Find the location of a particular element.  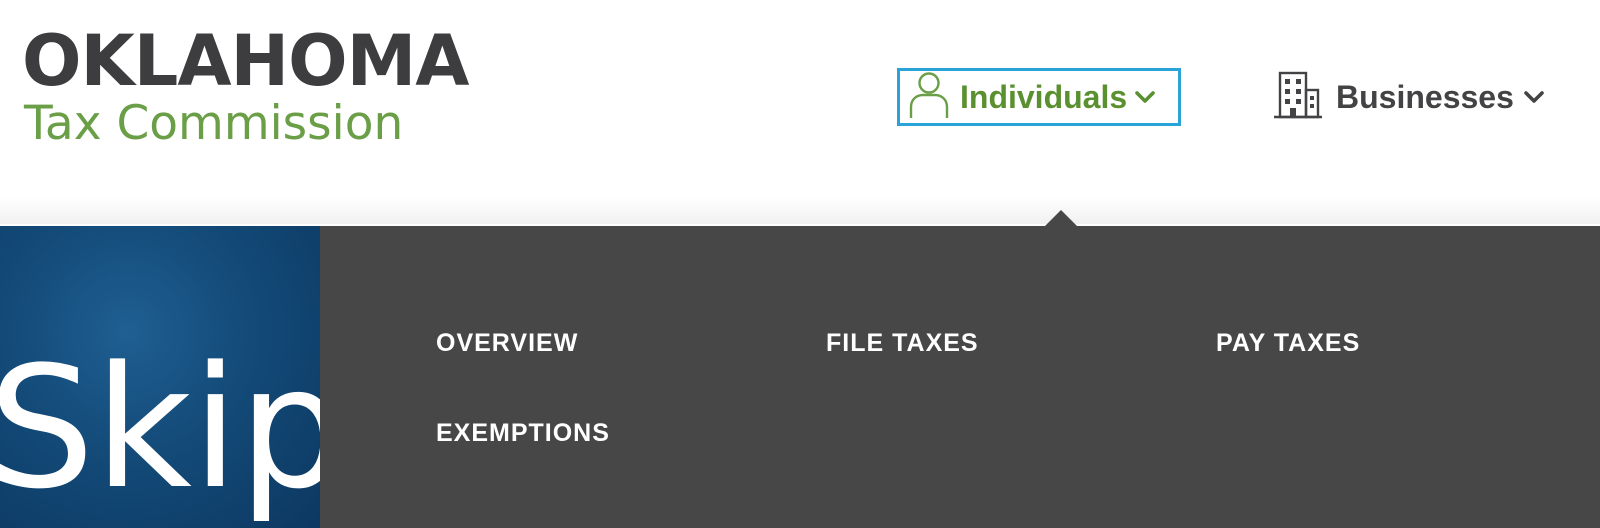

nav-individuals-button: Individuals is located at coordinates (1039, 97).